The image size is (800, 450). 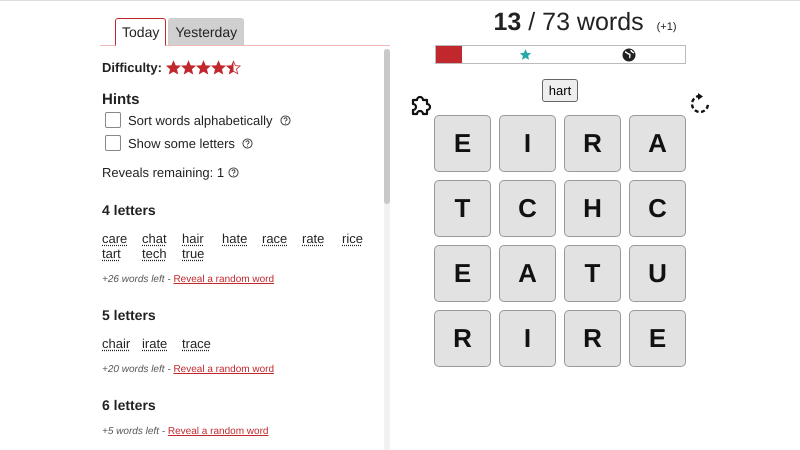 What do you see at coordinates (129, 210) in the screenshot?
I see `group-heading: 4 letters` at bounding box center [129, 210].